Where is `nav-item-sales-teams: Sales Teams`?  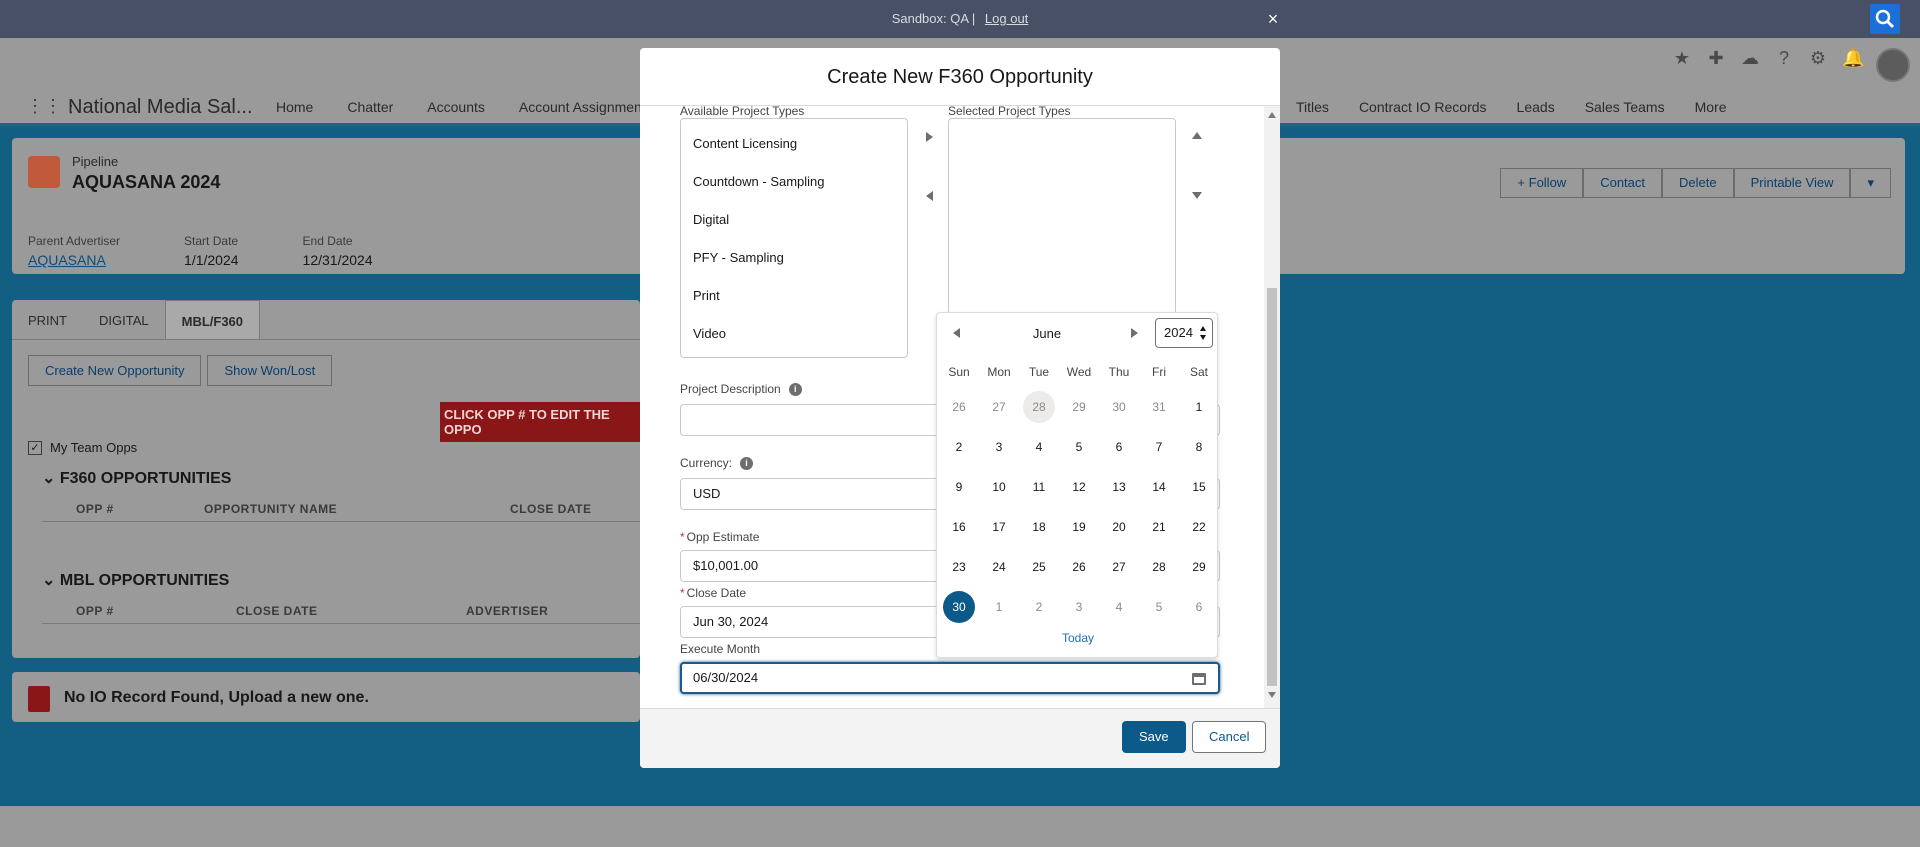
nav-item-sales-teams: Sales Teams is located at coordinates (1625, 107).